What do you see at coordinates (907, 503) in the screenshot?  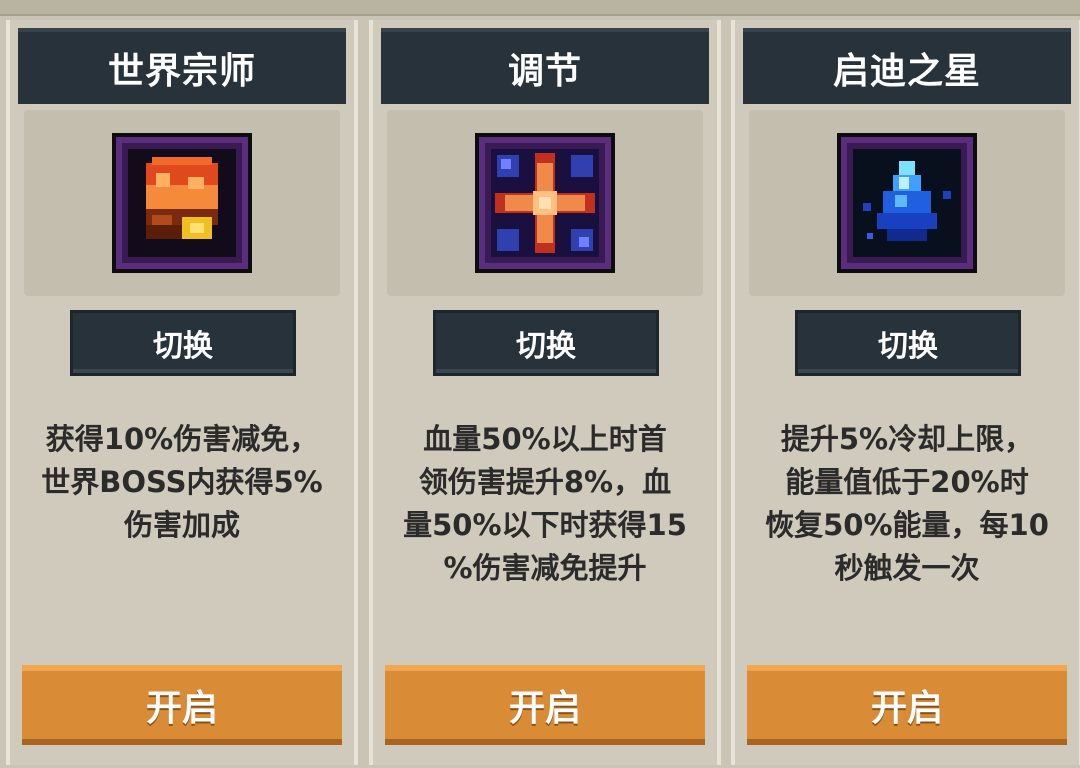 I see `card-description: 提升5%冷却上限， 能量值低于20%时 恢复50%能量，每10 秒触发一次` at bounding box center [907, 503].